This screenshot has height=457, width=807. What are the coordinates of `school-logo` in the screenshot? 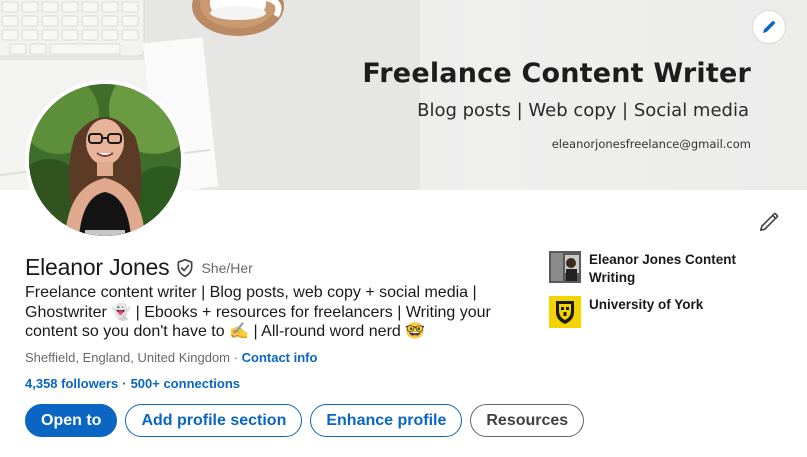 It's located at (565, 312).